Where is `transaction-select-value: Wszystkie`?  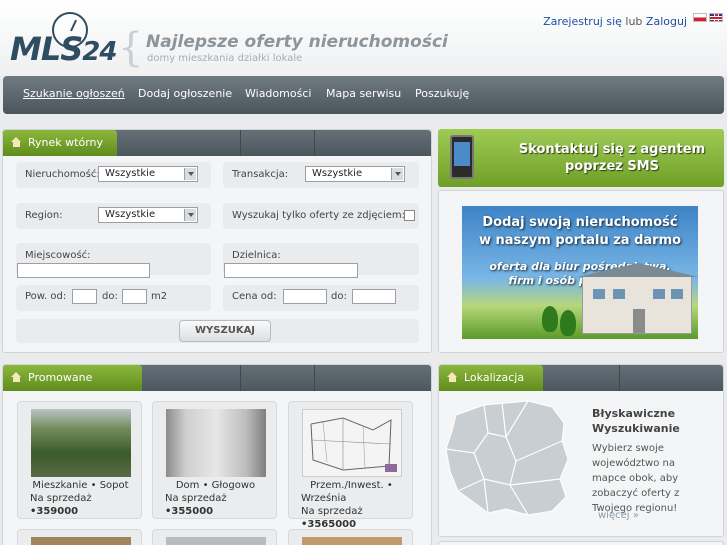 transaction-select-value: Wszystkie is located at coordinates (337, 173).